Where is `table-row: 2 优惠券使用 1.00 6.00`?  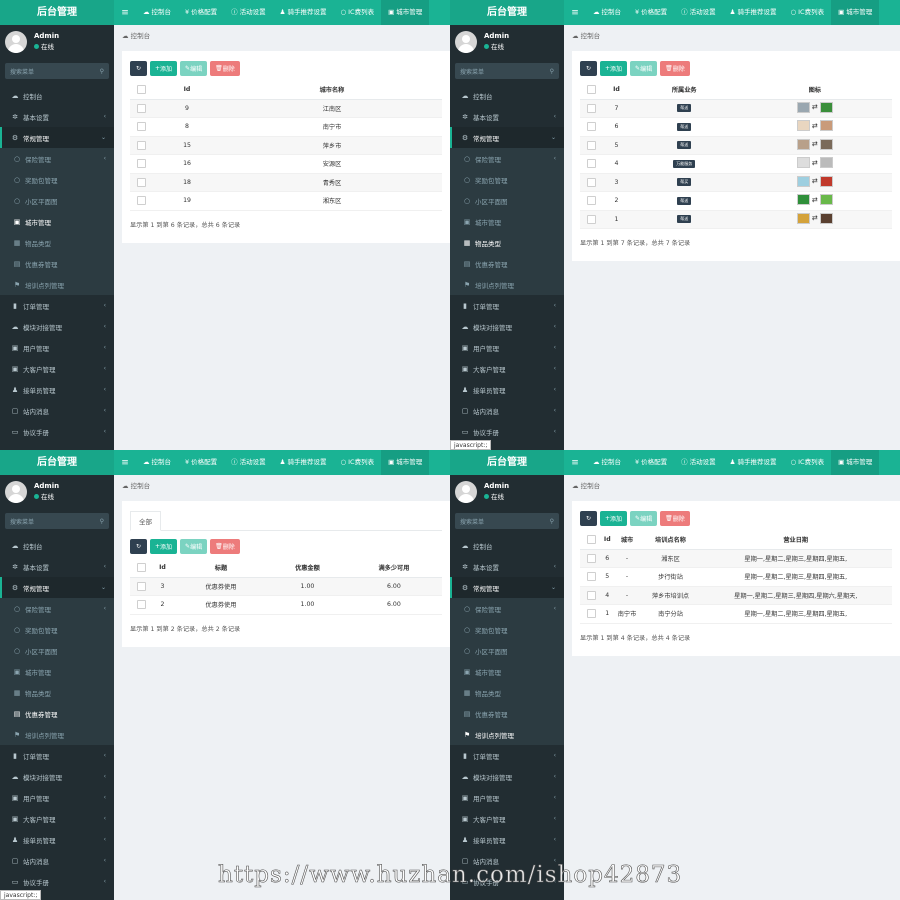 table-row: 2 优惠券使用 1.00 6.00 is located at coordinates (286, 605).